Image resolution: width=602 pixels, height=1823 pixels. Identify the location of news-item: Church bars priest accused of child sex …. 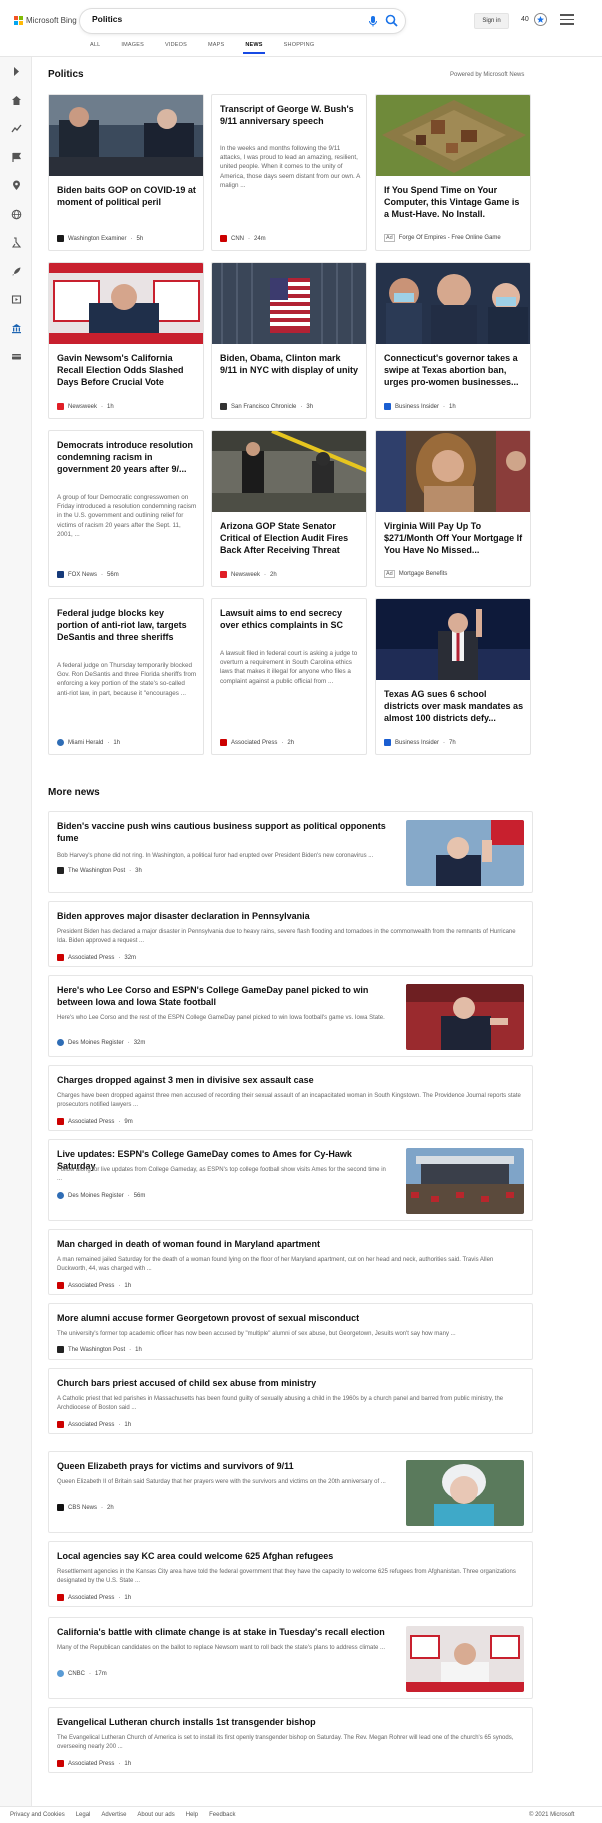
(290, 1401).